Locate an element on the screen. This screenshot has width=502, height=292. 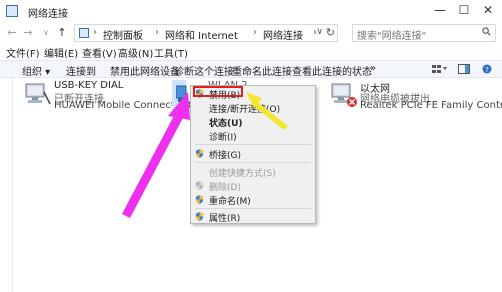
annotation-arrows is located at coordinates (205, 155).